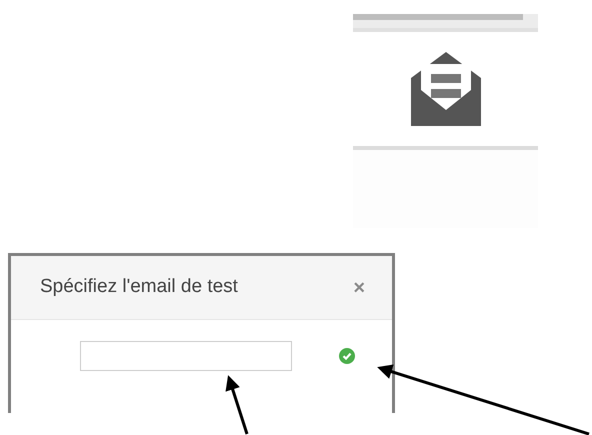  Describe the element at coordinates (237, 404) in the screenshot. I see `arrow` at that location.